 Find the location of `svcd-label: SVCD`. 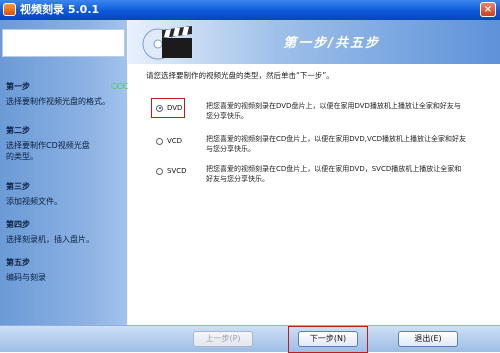

svcd-label: SVCD is located at coordinates (177, 171).